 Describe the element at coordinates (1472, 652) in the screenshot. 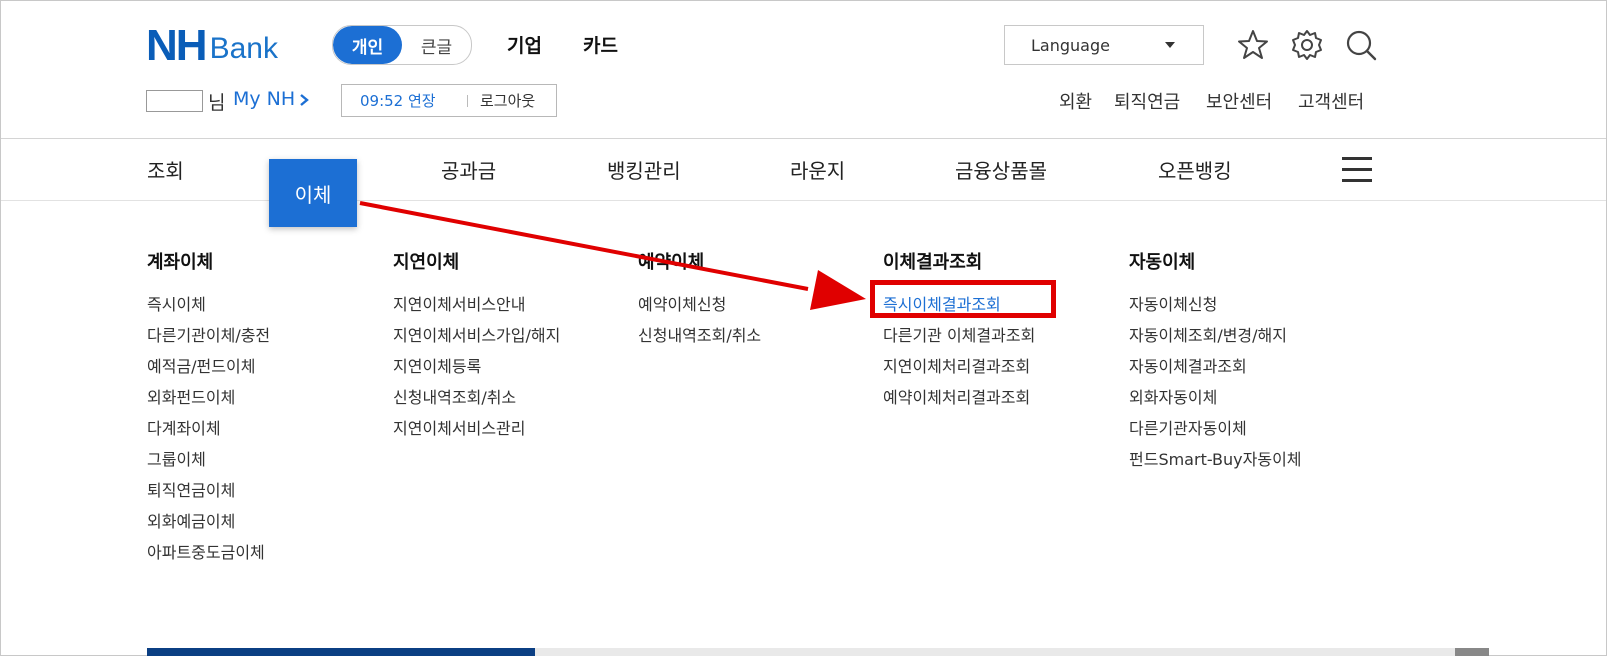

I see `background-banner-dark` at that location.